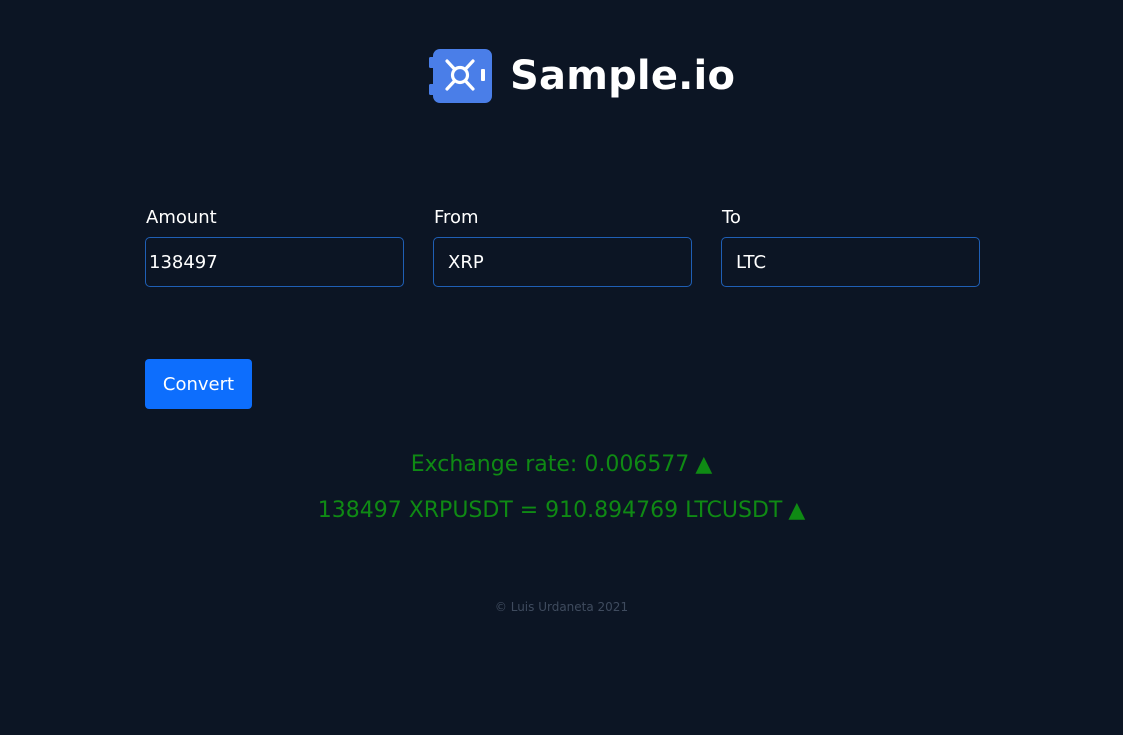 This screenshot has width=1123, height=735. I want to click on from-currency-select: XRP, so click(562, 262).